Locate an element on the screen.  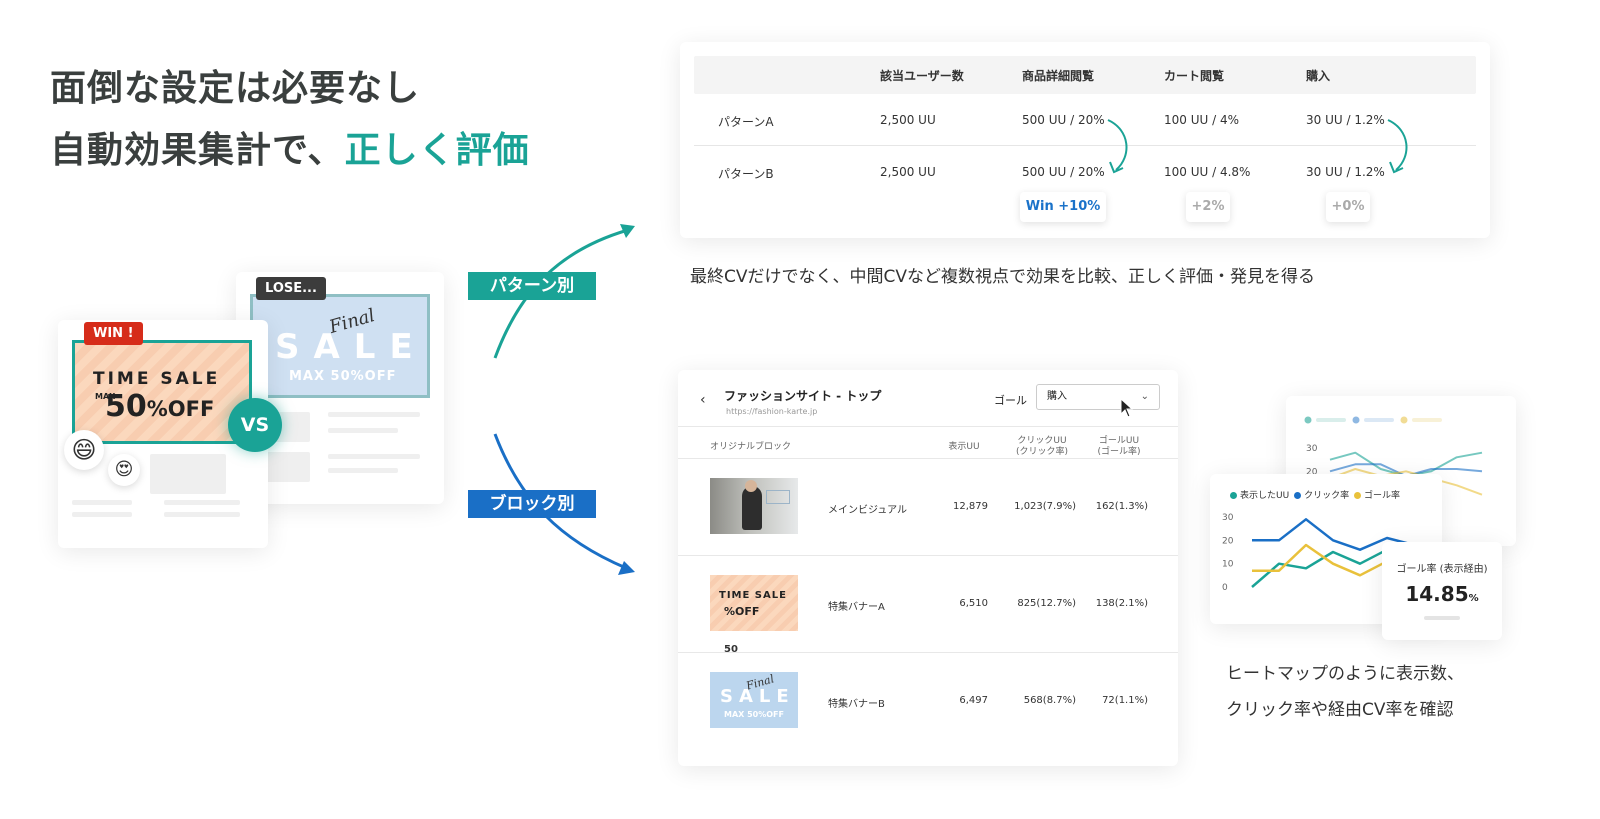
headline: 面倒な設定は必要なし 自動効果集計で、正しく評価 is located at coordinates (290, 120).